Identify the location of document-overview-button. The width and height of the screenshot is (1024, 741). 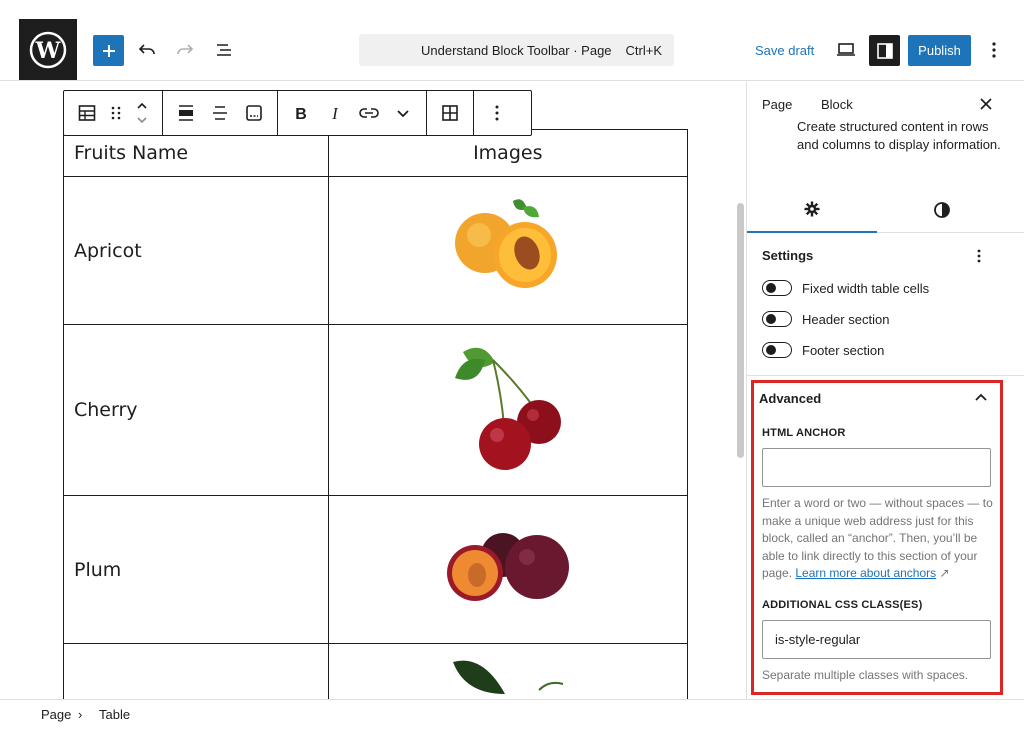
(224, 50).